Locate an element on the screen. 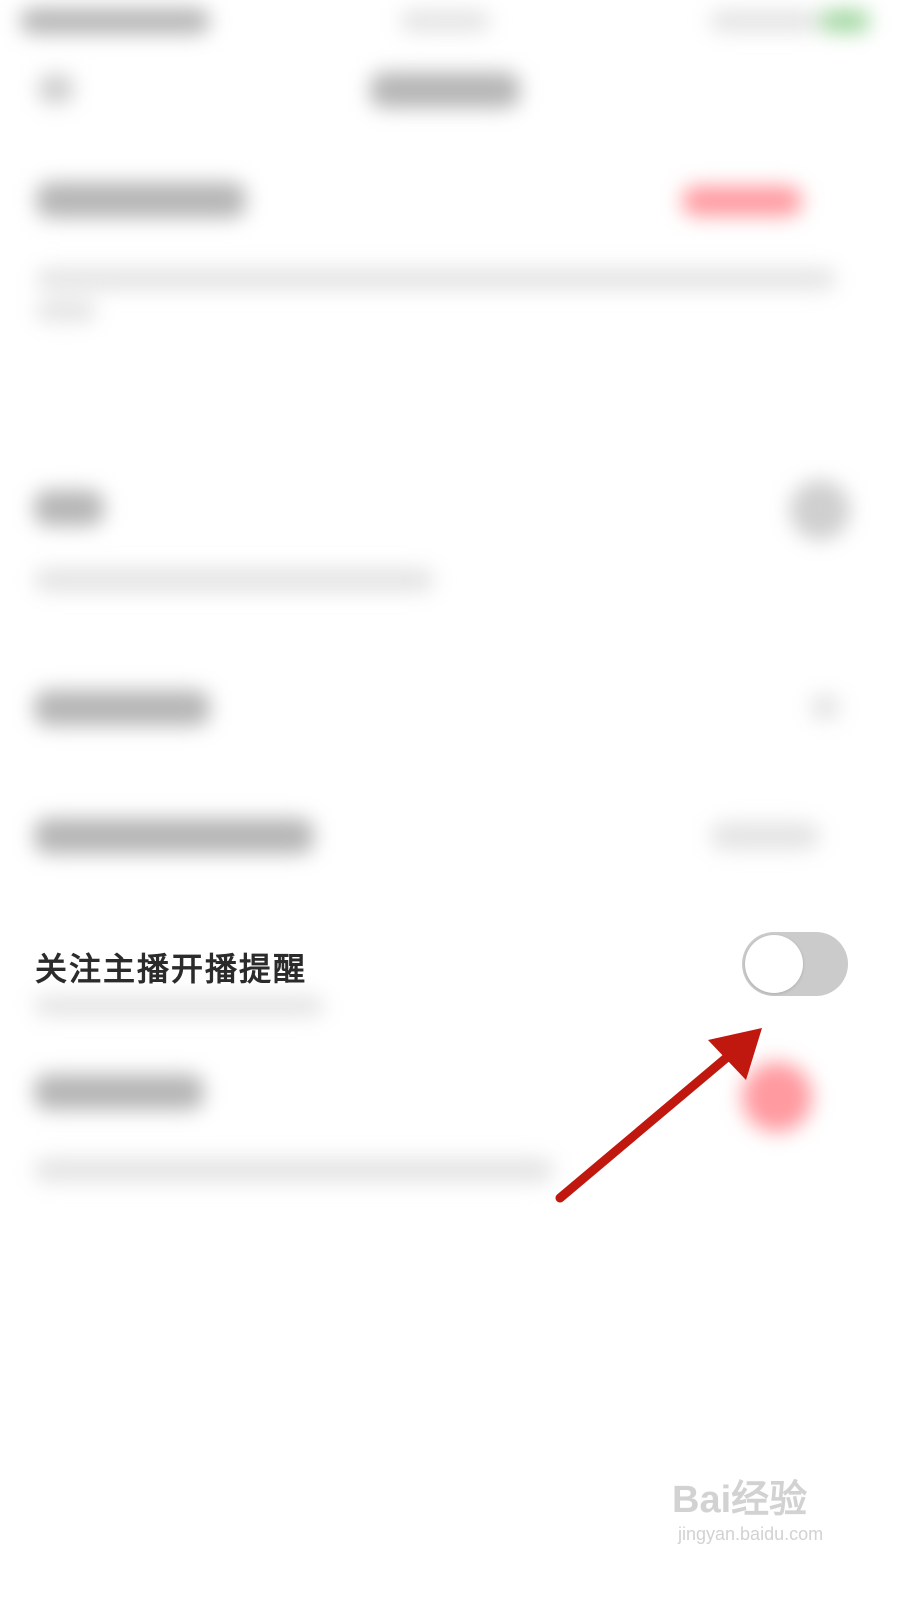  watermark-brand: Bai经验 is located at coordinates (740, 1500).